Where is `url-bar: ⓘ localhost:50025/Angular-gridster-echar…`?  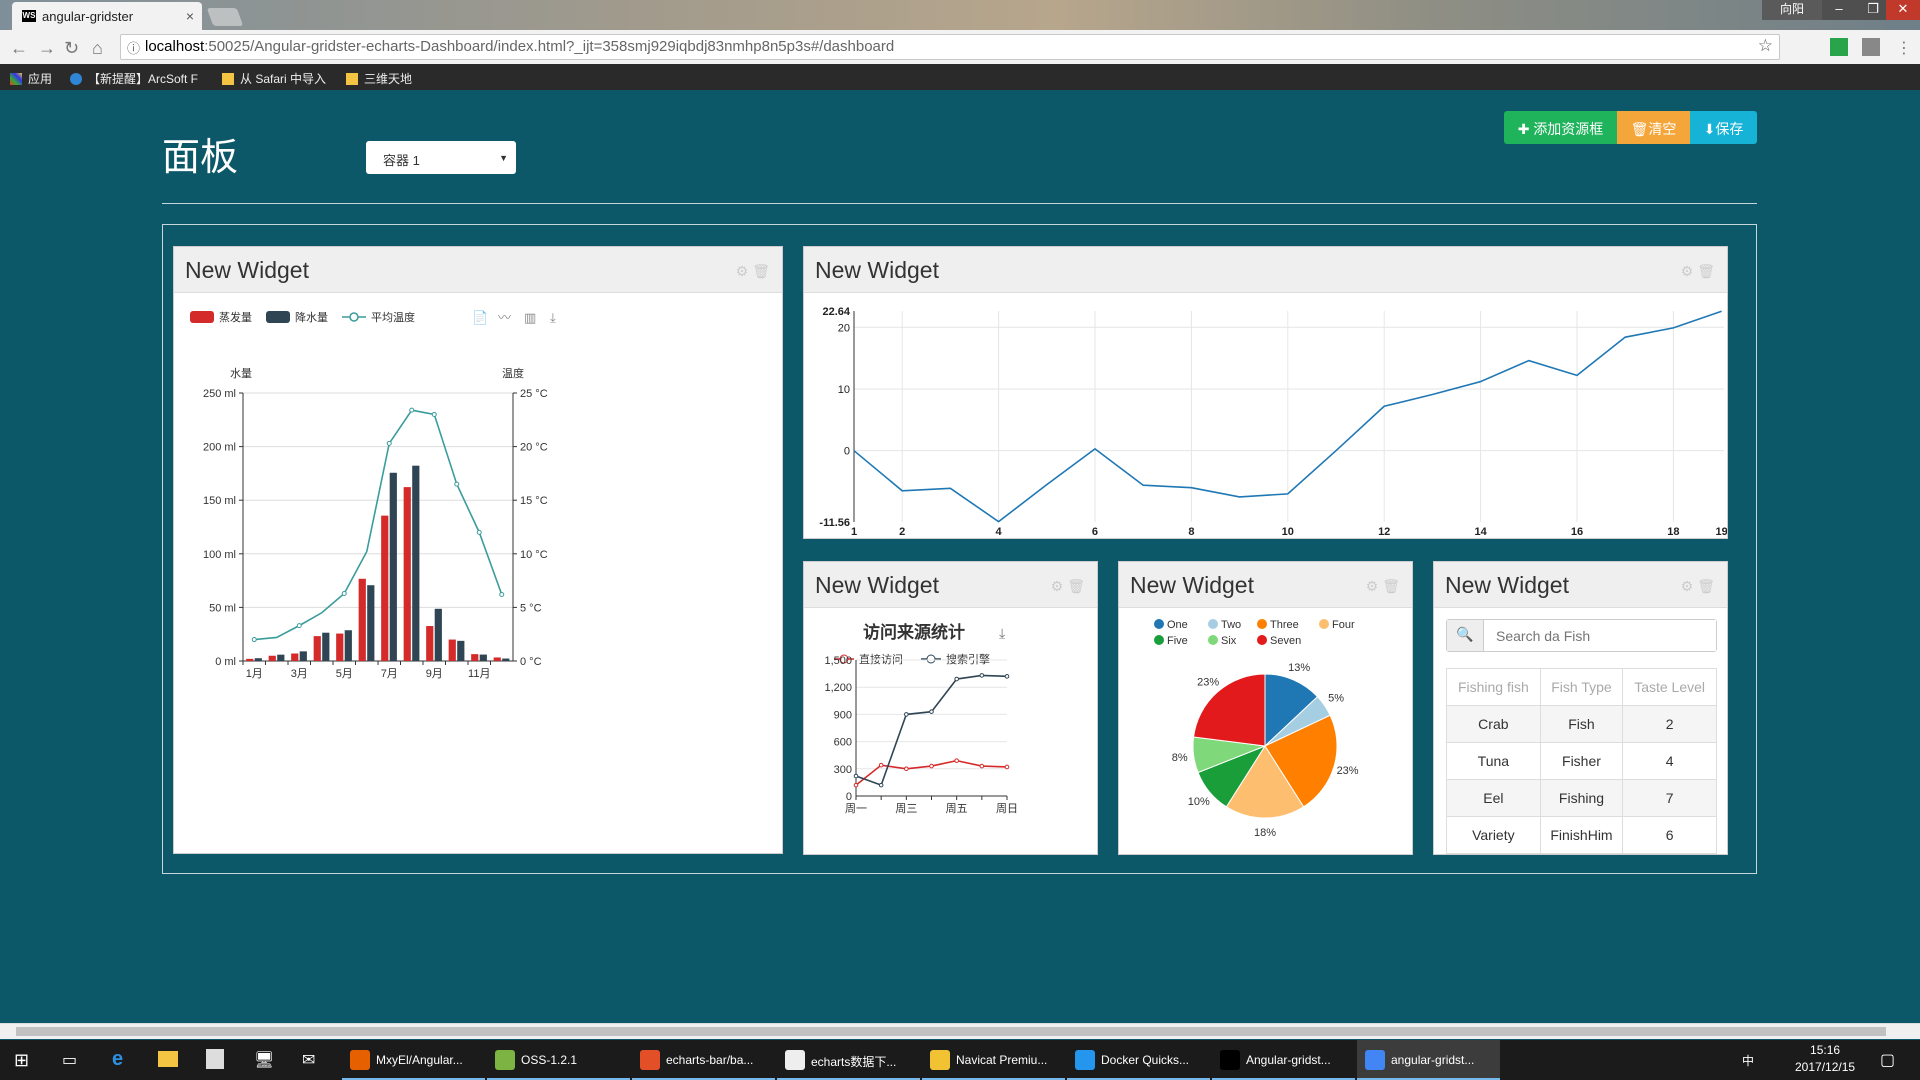 url-bar: ⓘ localhost:50025/Angular-gridster-echar… is located at coordinates (950, 47).